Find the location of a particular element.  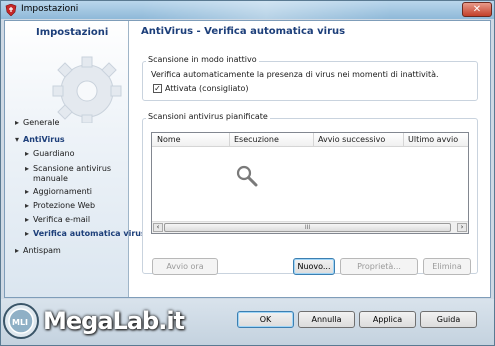

column-header-avvio-successivo: Avvio successivo is located at coordinates (351, 139).